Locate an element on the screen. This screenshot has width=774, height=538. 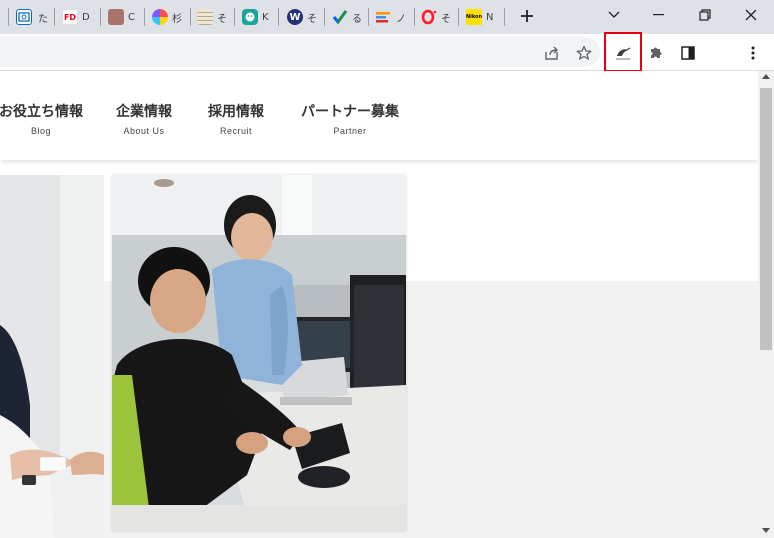
tab-6: そ is located at coordinates (212, 17).